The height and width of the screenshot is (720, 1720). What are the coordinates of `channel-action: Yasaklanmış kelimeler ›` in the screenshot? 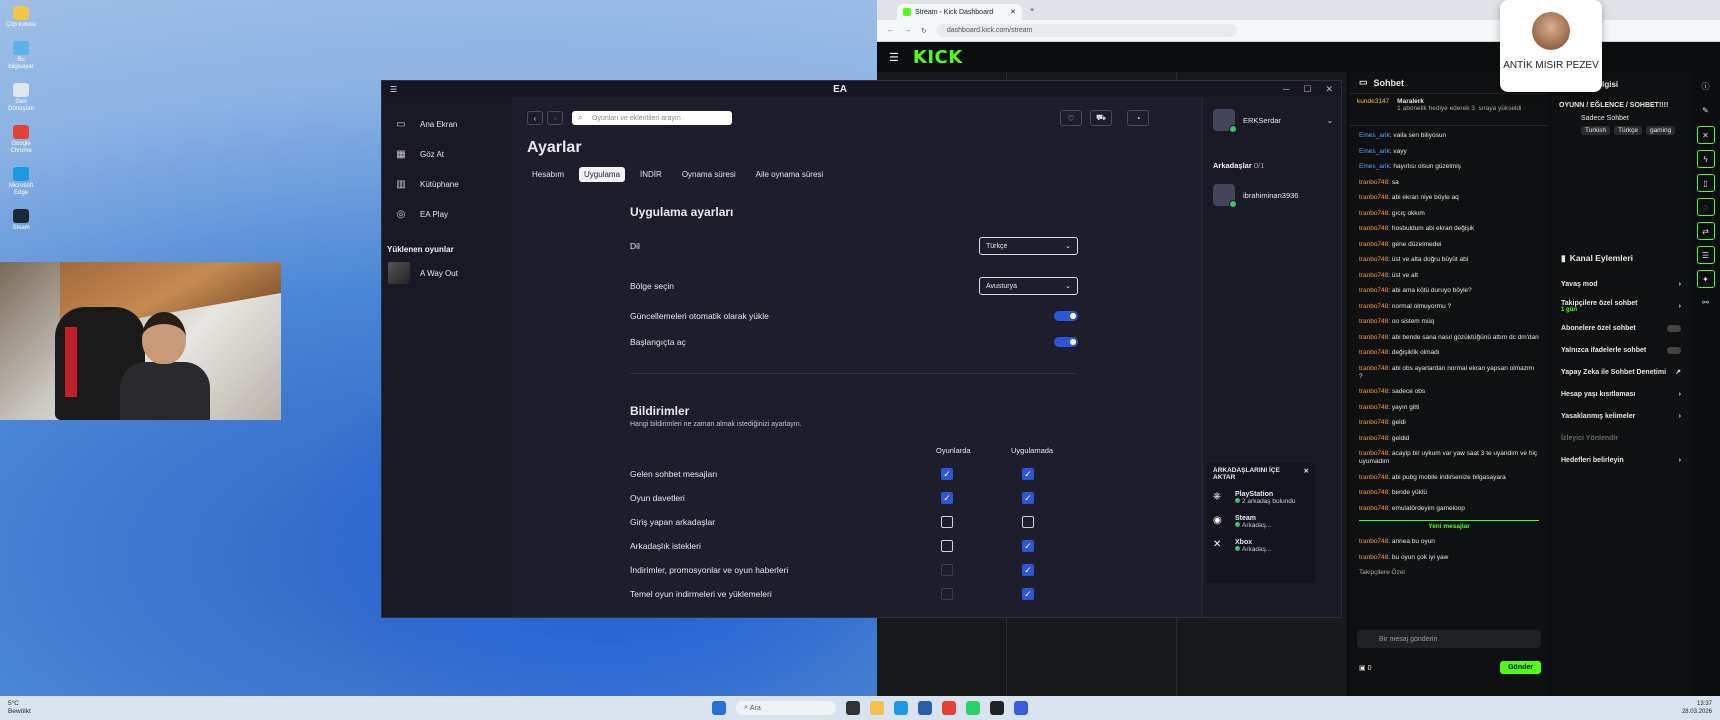 It's located at (1621, 416).